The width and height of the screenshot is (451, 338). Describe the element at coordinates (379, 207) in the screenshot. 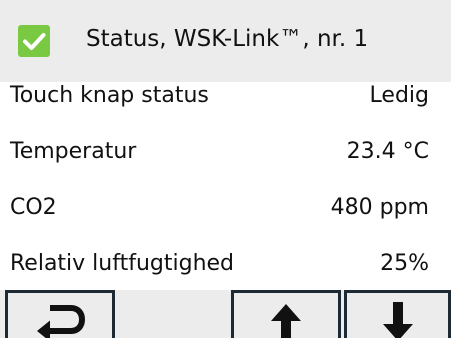

I see `row-value-co2: 480 ppm` at that location.